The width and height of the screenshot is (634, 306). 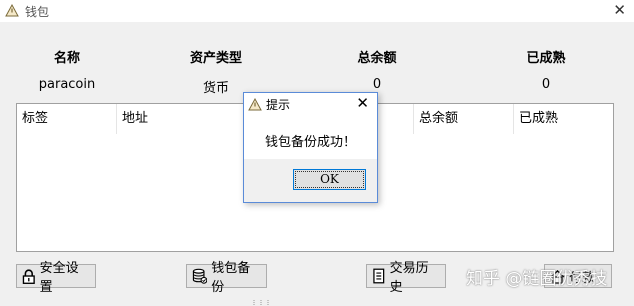 I want to click on lock-icon, so click(x=28, y=276).